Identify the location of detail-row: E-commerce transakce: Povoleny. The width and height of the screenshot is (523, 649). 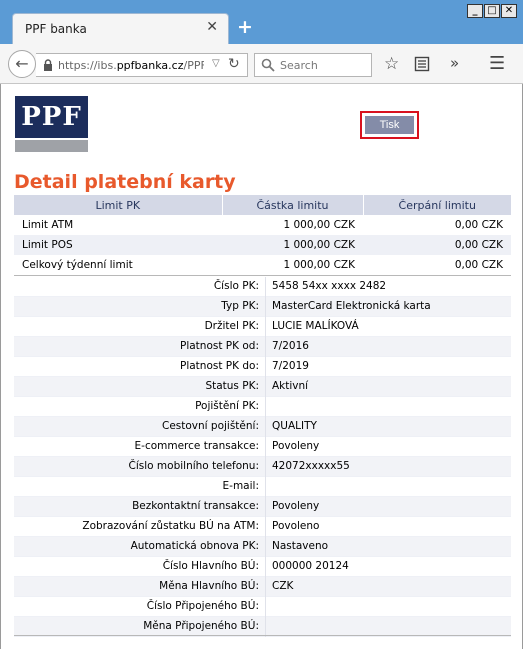
(262, 447).